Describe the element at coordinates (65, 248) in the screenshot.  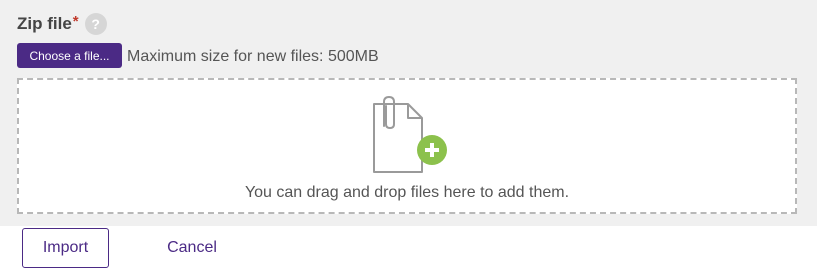
I see `import-button: Import` at that location.